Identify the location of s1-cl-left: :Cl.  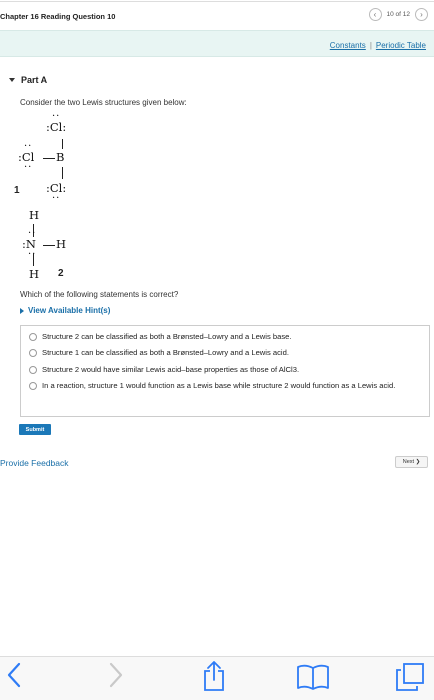
(26, 157).